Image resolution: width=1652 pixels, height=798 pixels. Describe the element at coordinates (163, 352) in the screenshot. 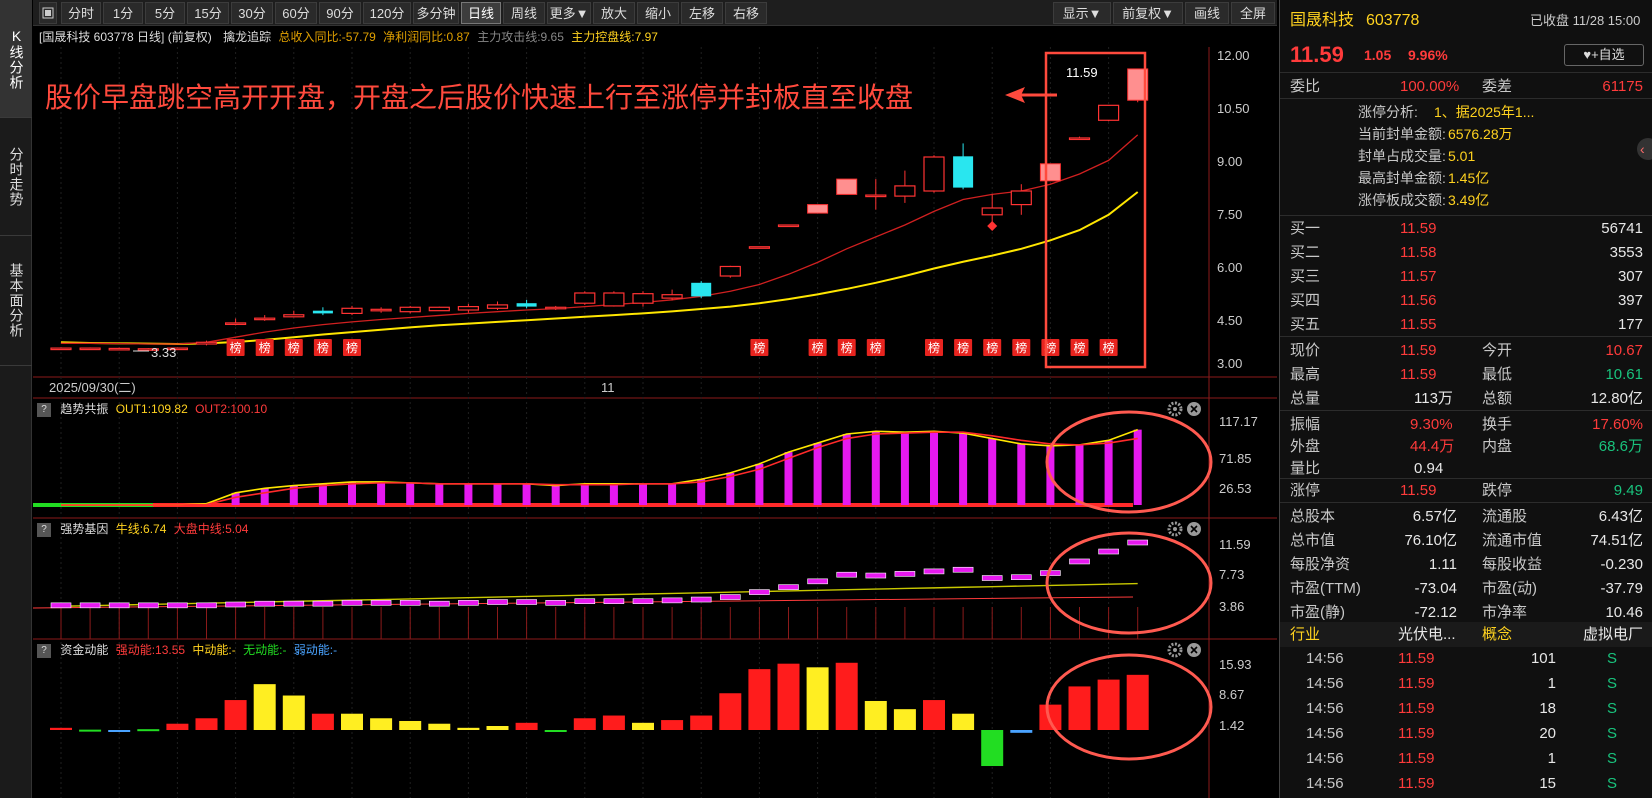

I see `low-price-label: 3.33` at that location.